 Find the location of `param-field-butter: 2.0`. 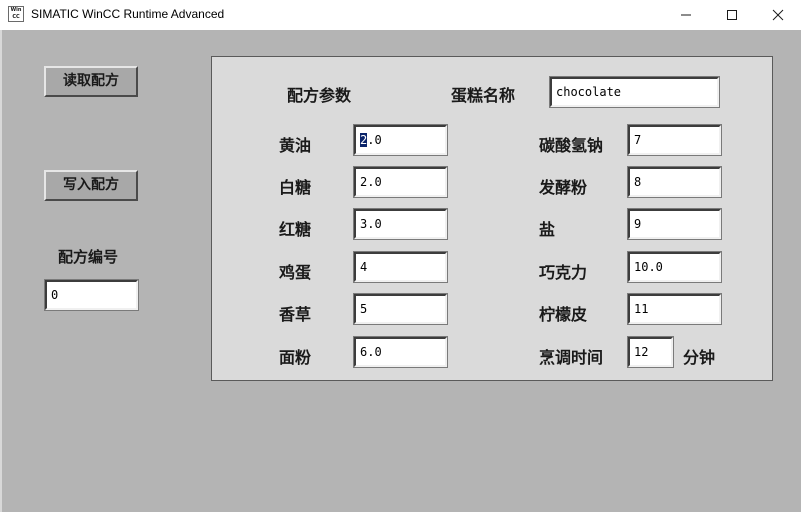

param-field-butter: 2.0 is located at coordinates (400, 140).